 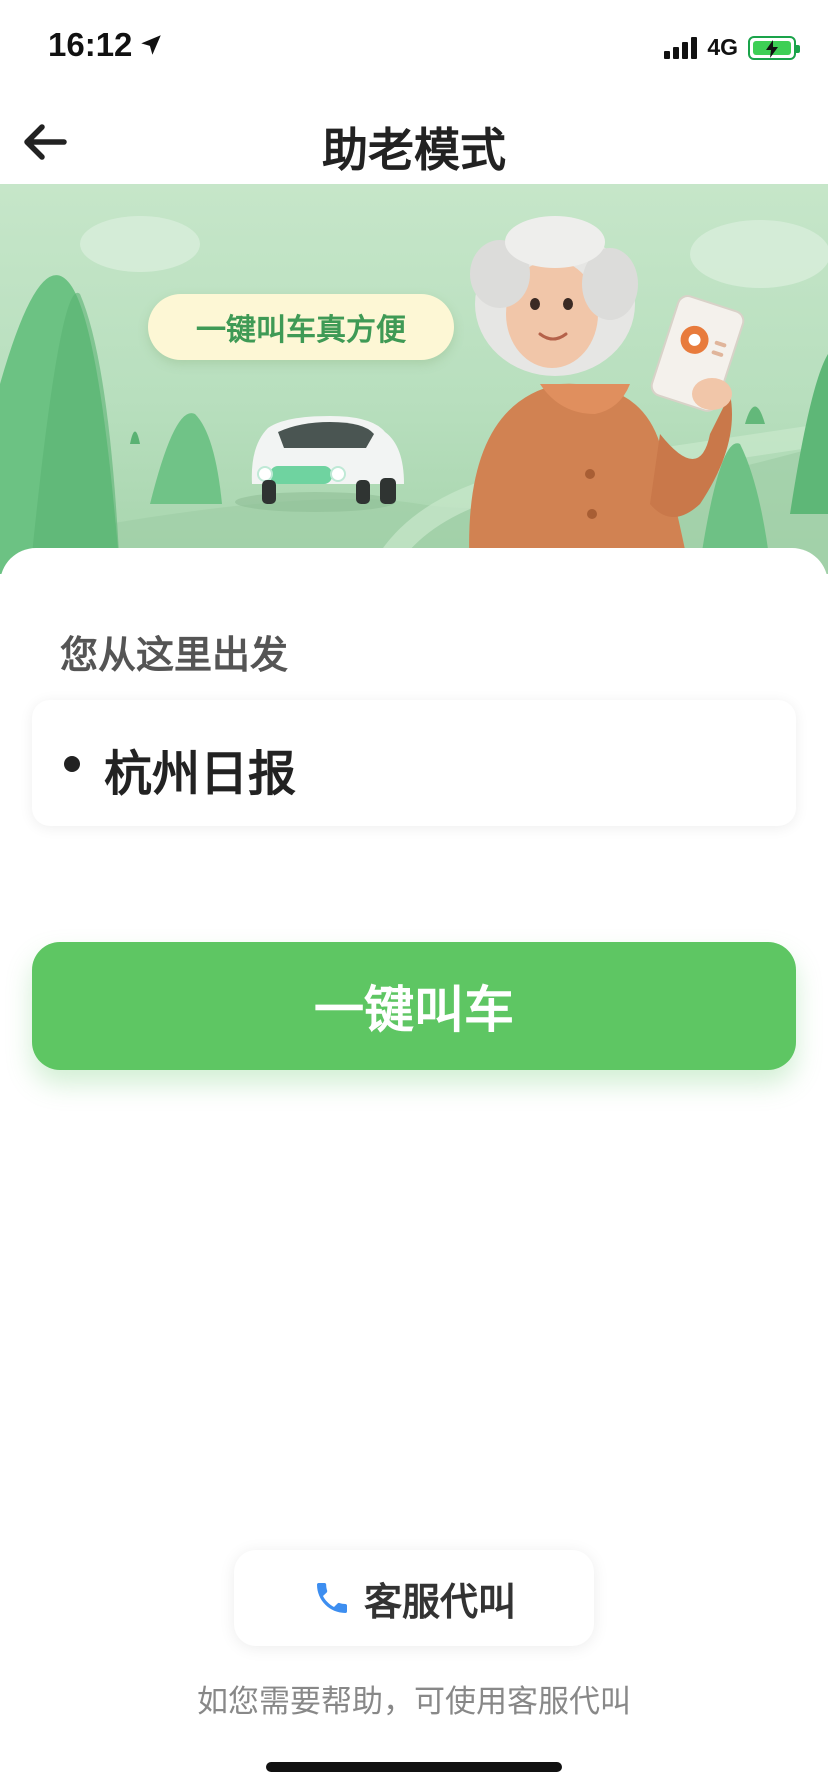 What do you see at coordinates (174, 655) in the screenshot?
I see `origin-heading: 您从这里出发` at bounding box center [174, 655].